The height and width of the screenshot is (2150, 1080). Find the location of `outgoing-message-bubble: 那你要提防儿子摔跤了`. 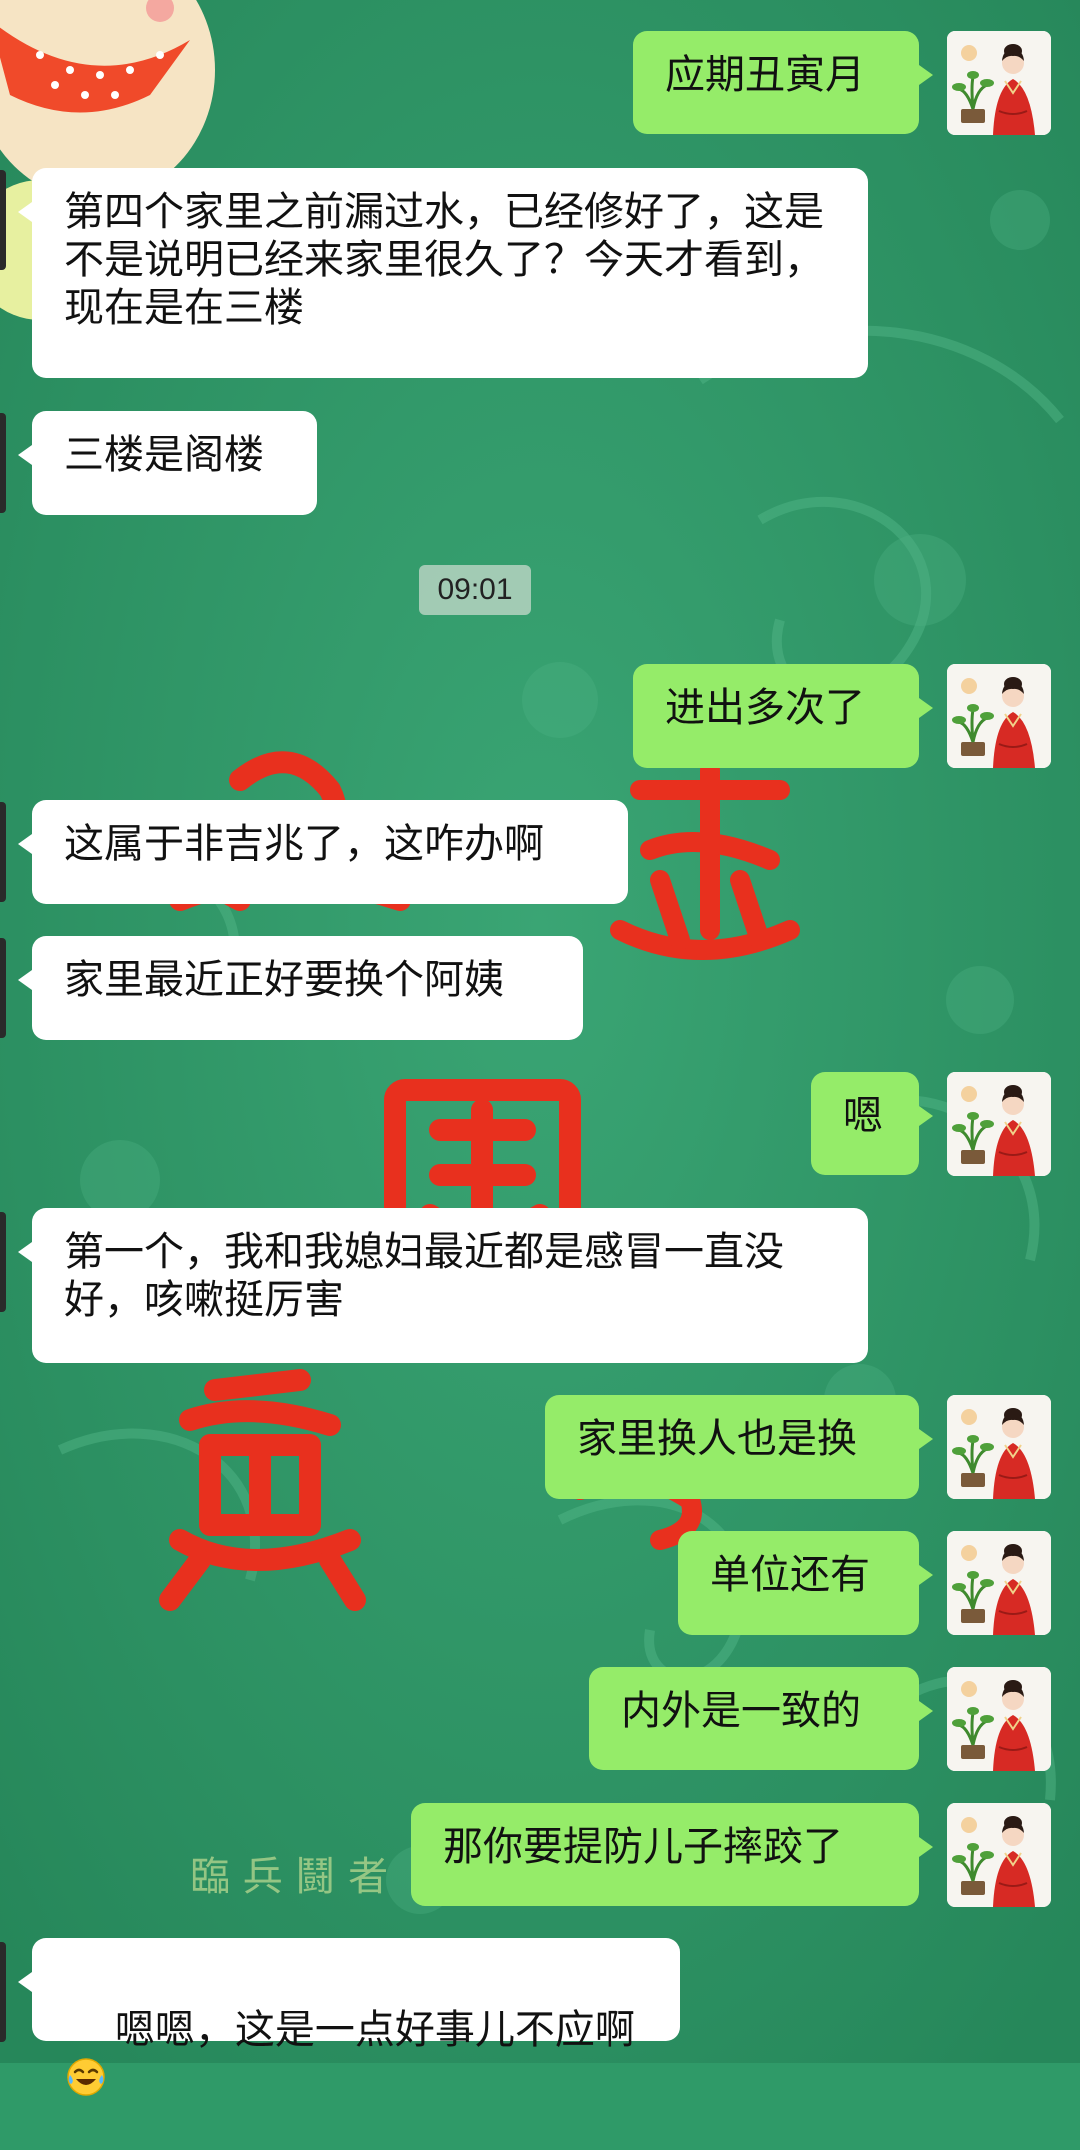

outgoing-message-bubble: 那你要提防儿子摔跤了 is located at coordinates (672, 1854).